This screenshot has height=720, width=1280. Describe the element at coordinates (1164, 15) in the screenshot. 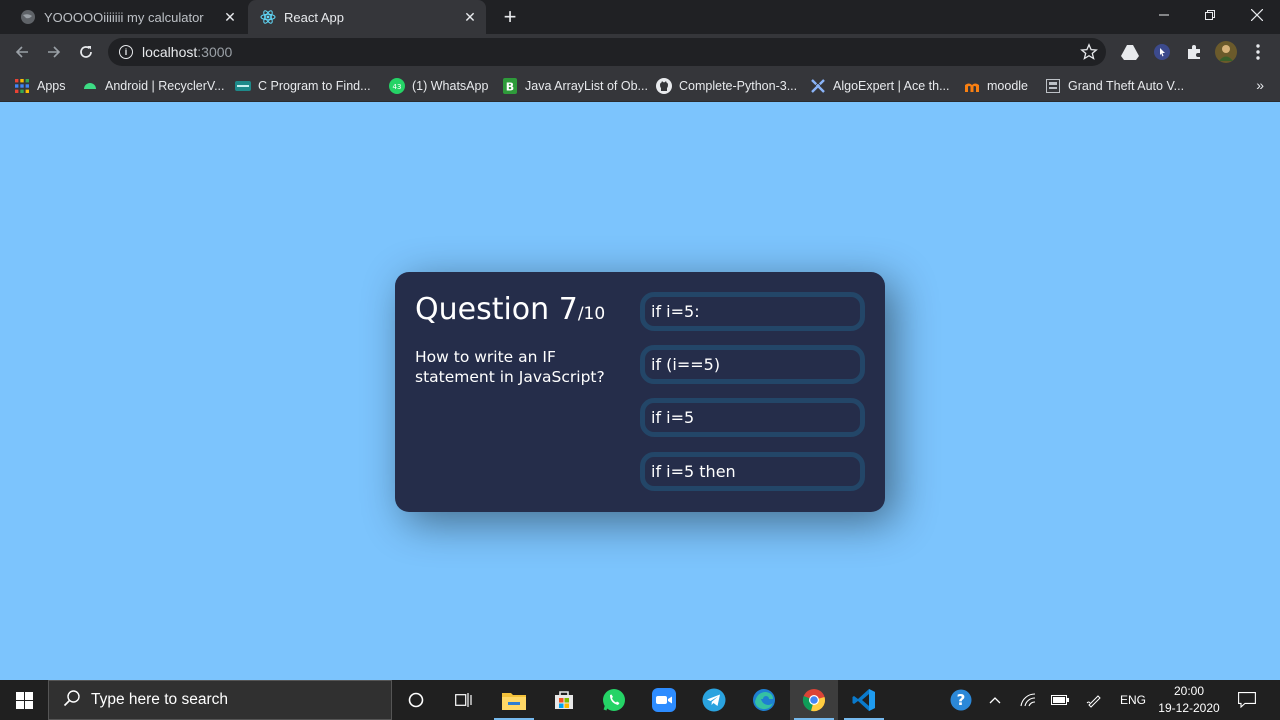

I see `minimize-icon` at that location.